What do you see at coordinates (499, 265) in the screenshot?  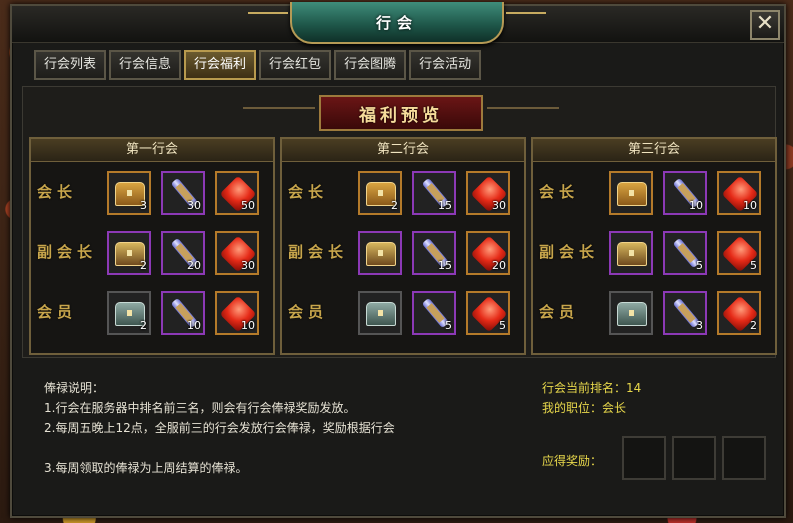 I see `item-count: 20` at bounding box center [499, 265].